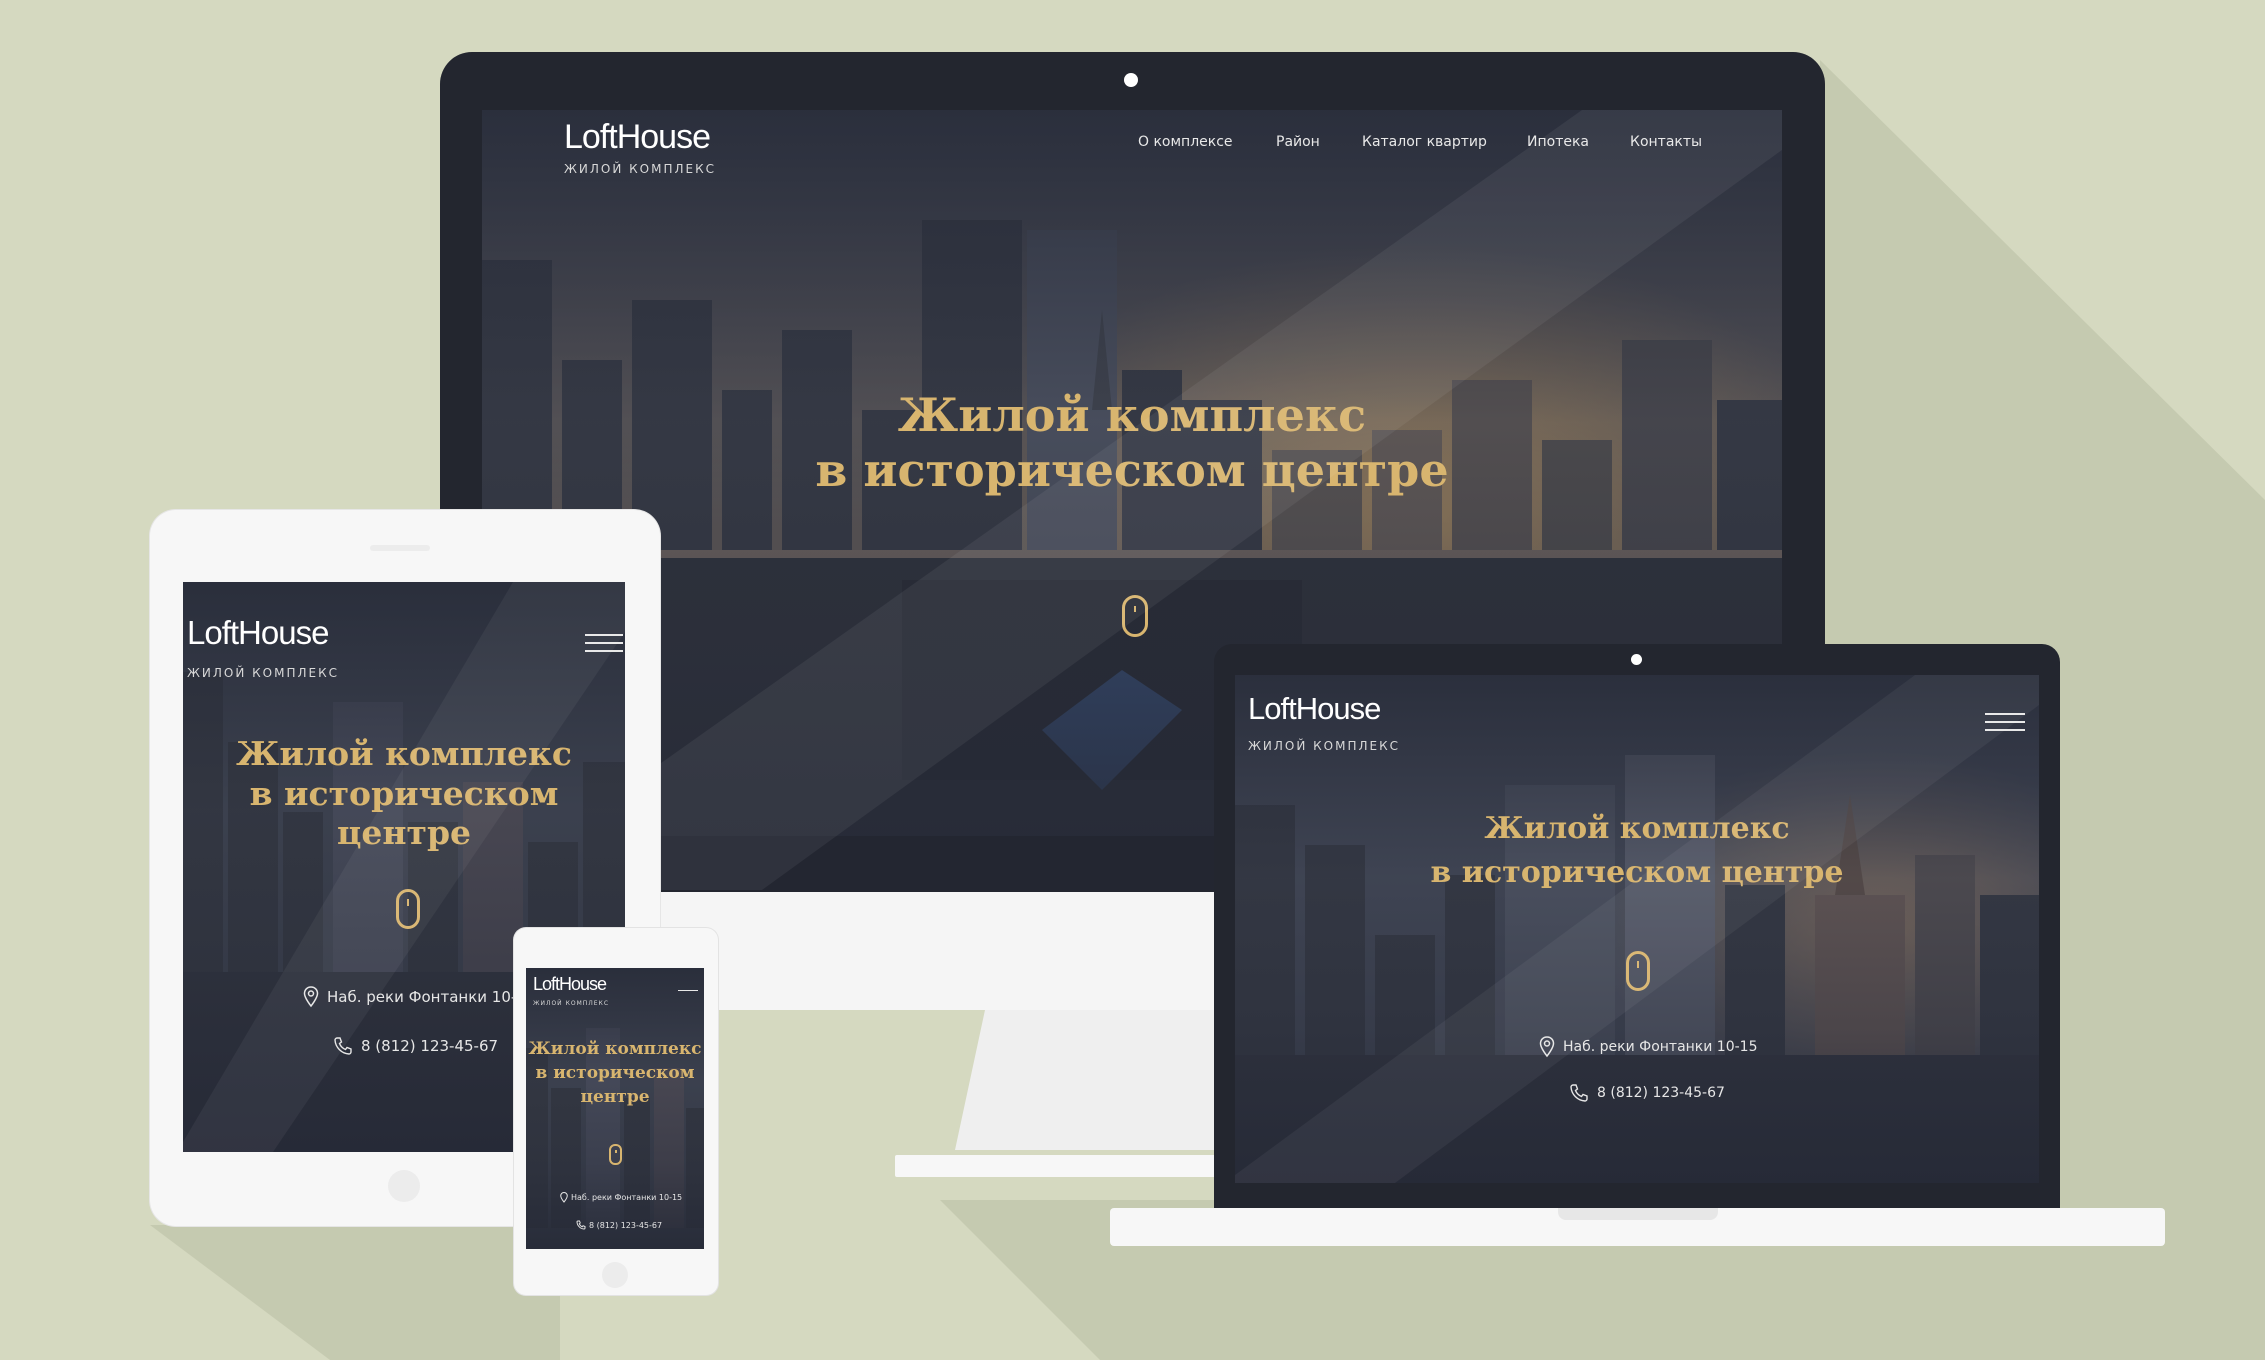  What do you see at coordinates (615, 1275) in the screenshot?
I see `phone-home-button` at bounding box center [615, 1275].